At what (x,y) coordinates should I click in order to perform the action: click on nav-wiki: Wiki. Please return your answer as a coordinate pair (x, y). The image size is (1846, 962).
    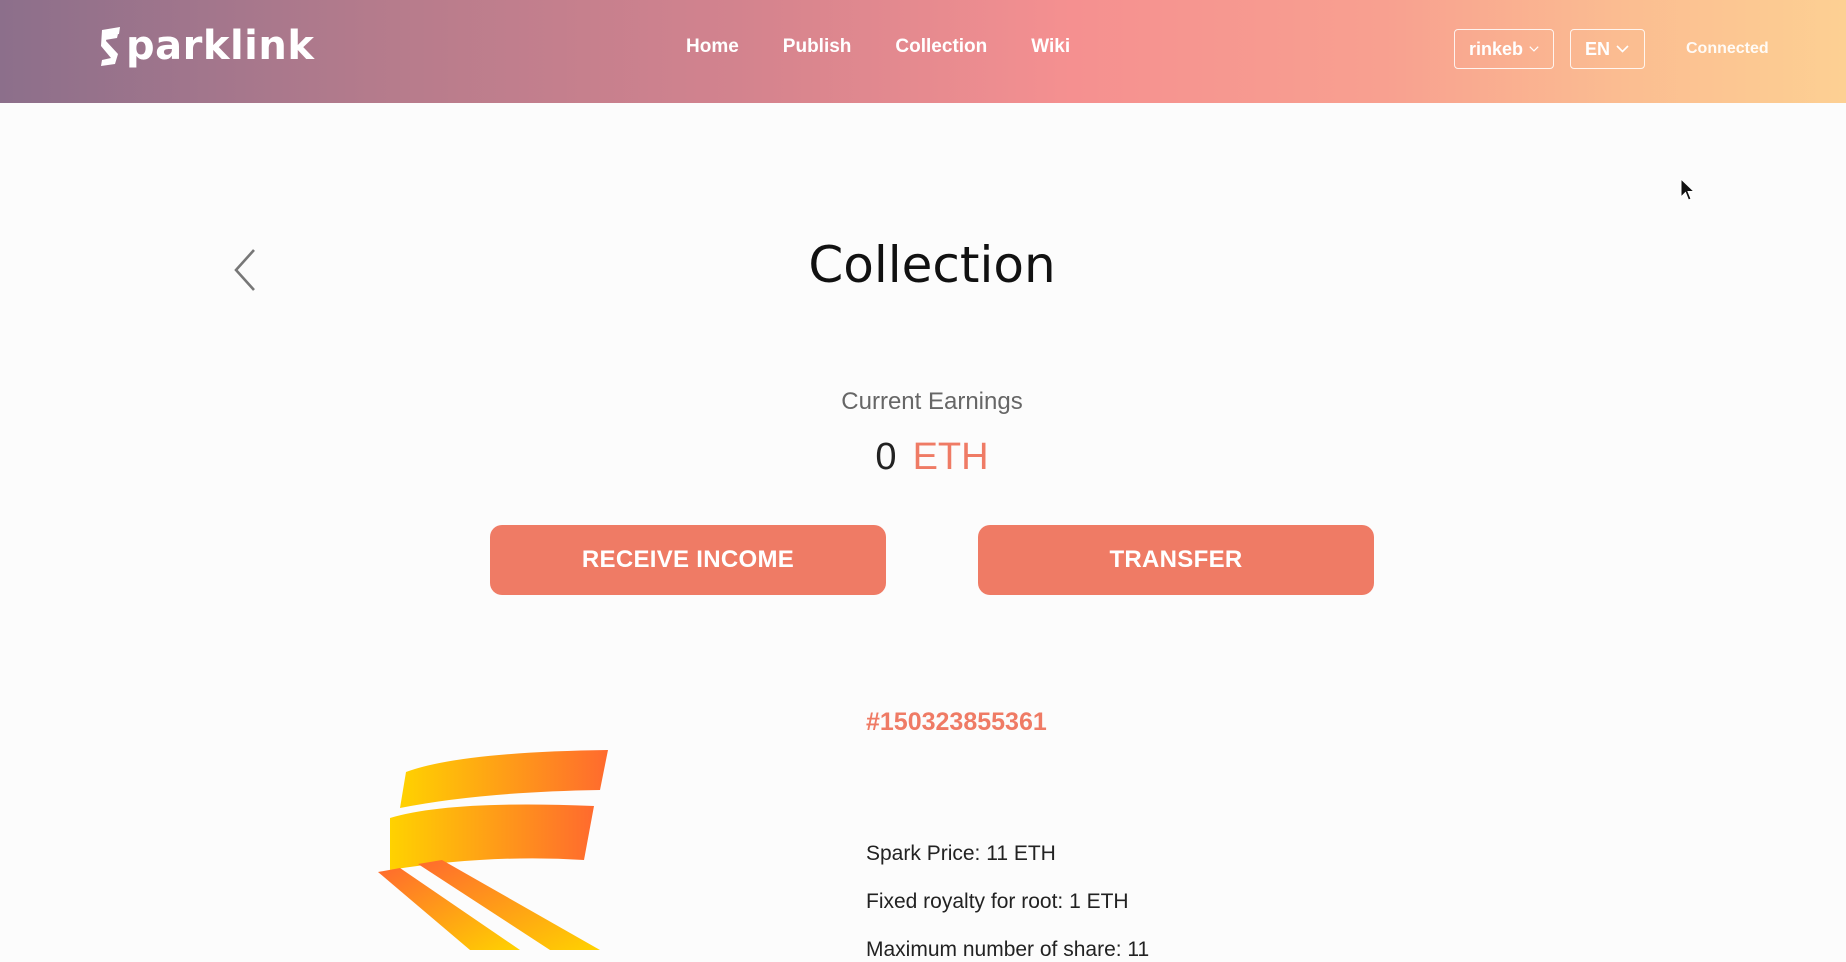
    Looking at the image, I should click on (1050, 47).